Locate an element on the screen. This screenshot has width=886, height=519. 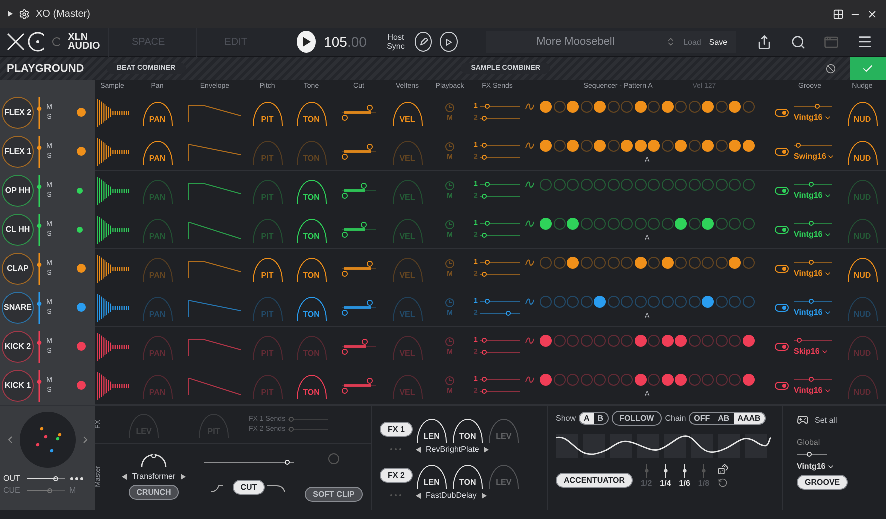
global-label: Global is located at coordinates (808, 442).